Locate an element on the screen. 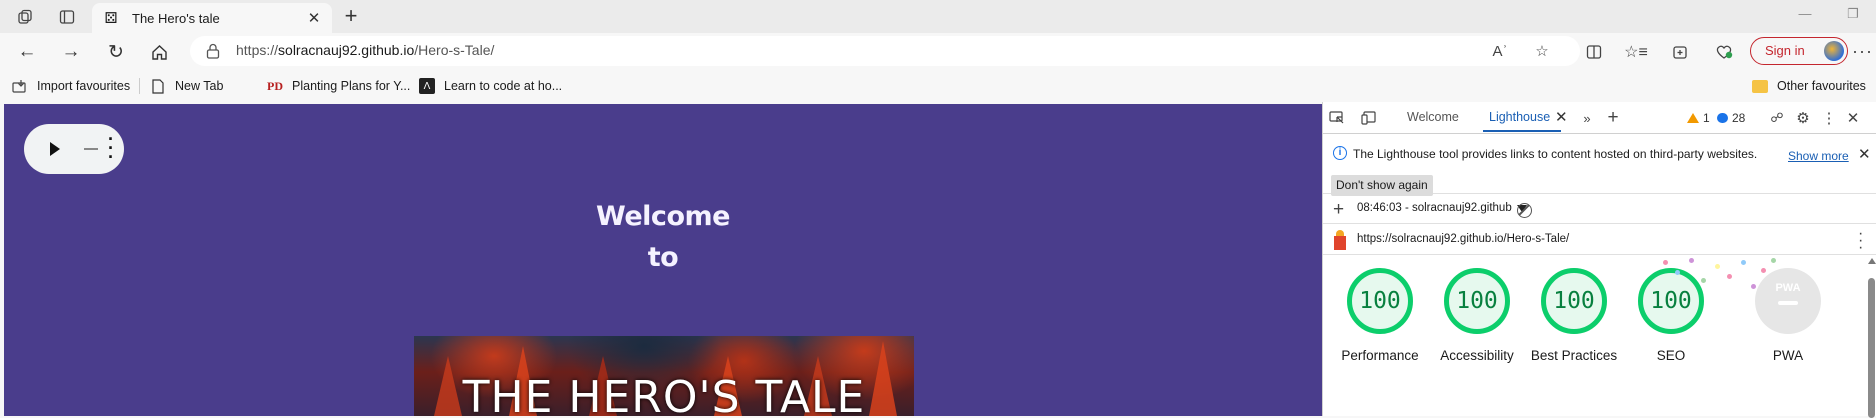 This screenshot has width=1876, height=418. gauge-best-practices: 100 is located at coordinates (1574, 301).